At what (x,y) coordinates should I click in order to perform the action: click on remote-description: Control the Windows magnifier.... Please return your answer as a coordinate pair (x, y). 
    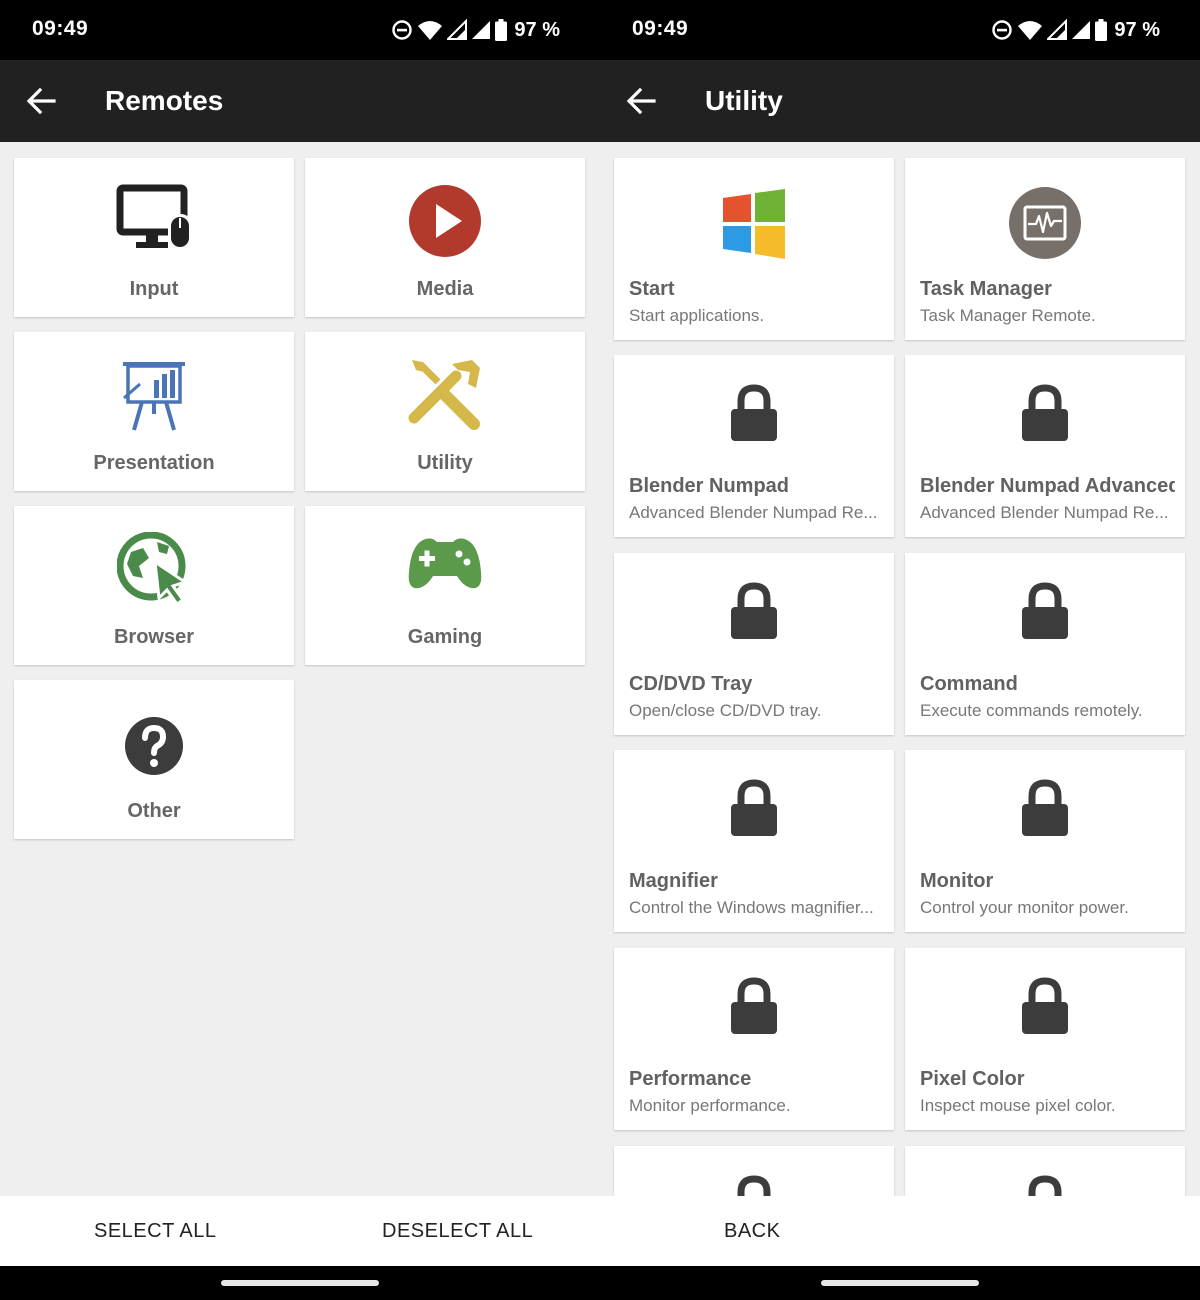
    Looking at the image, I should click on (751, 907).